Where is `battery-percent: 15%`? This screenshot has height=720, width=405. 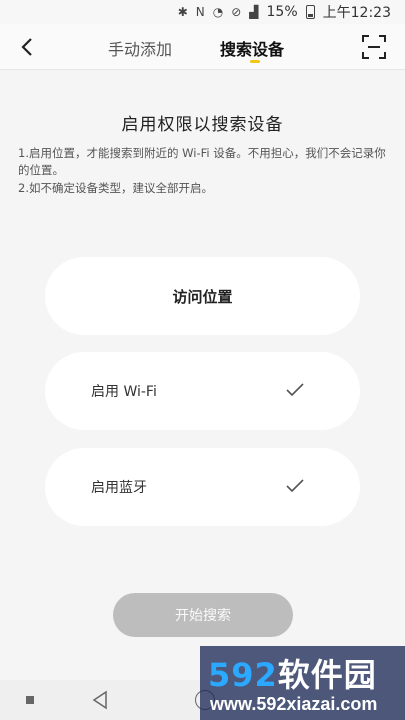 battery-percent: 15% is located at coordinates (282, 12).